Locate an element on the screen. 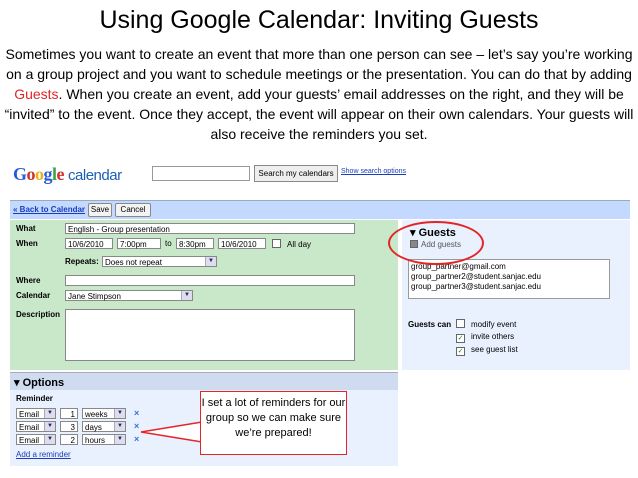 This screenshot has height=478, width=638. callout-pointer is located at coordinates (172, 432).